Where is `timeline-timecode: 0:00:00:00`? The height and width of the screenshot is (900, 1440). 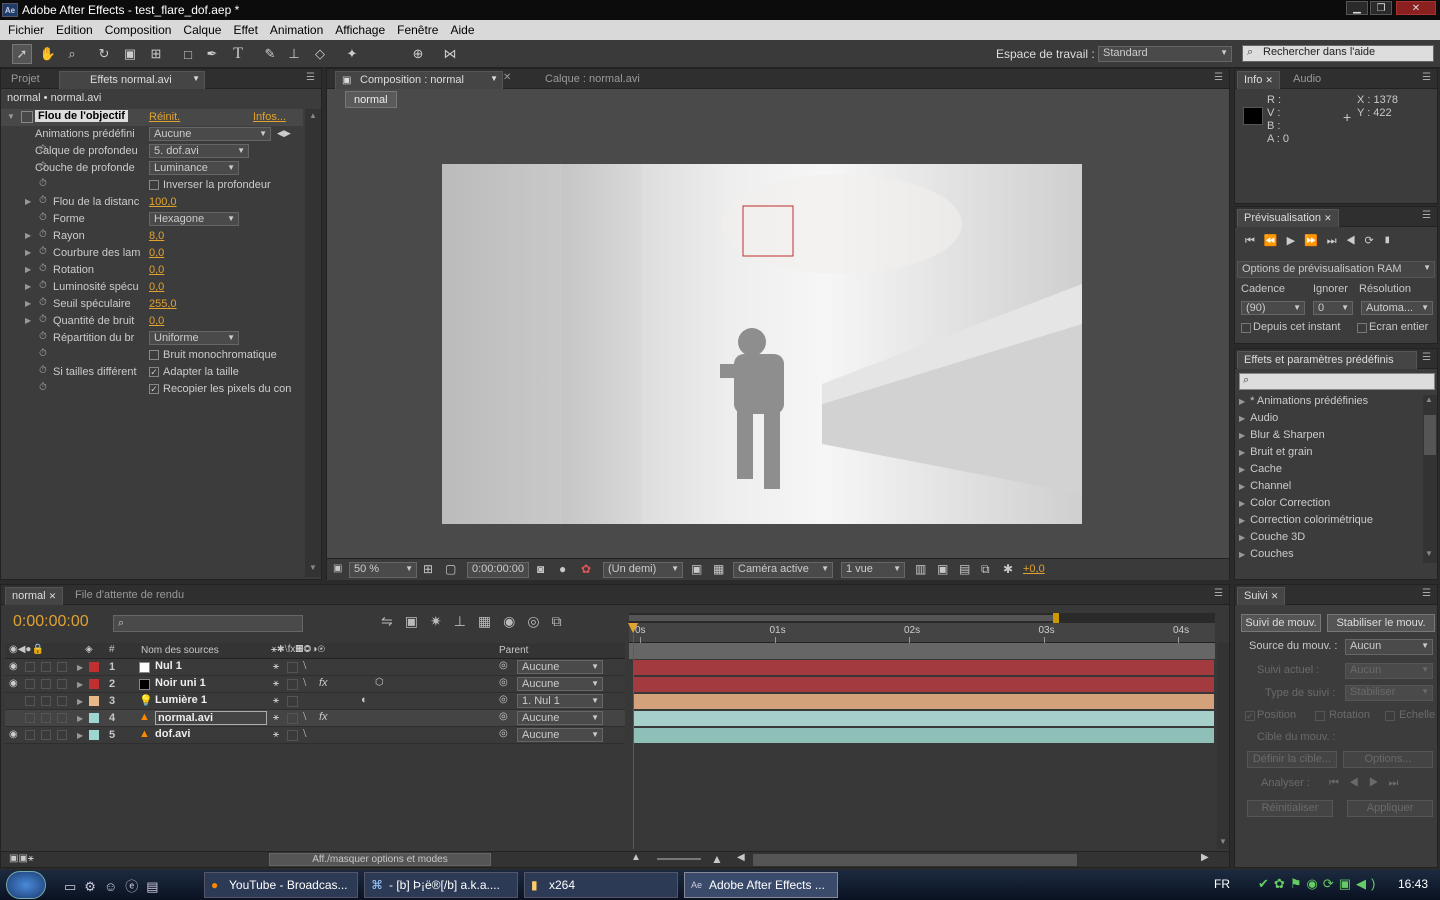 timeline-timecode: 0:00:00:00 is located at coordinates (51, 622).